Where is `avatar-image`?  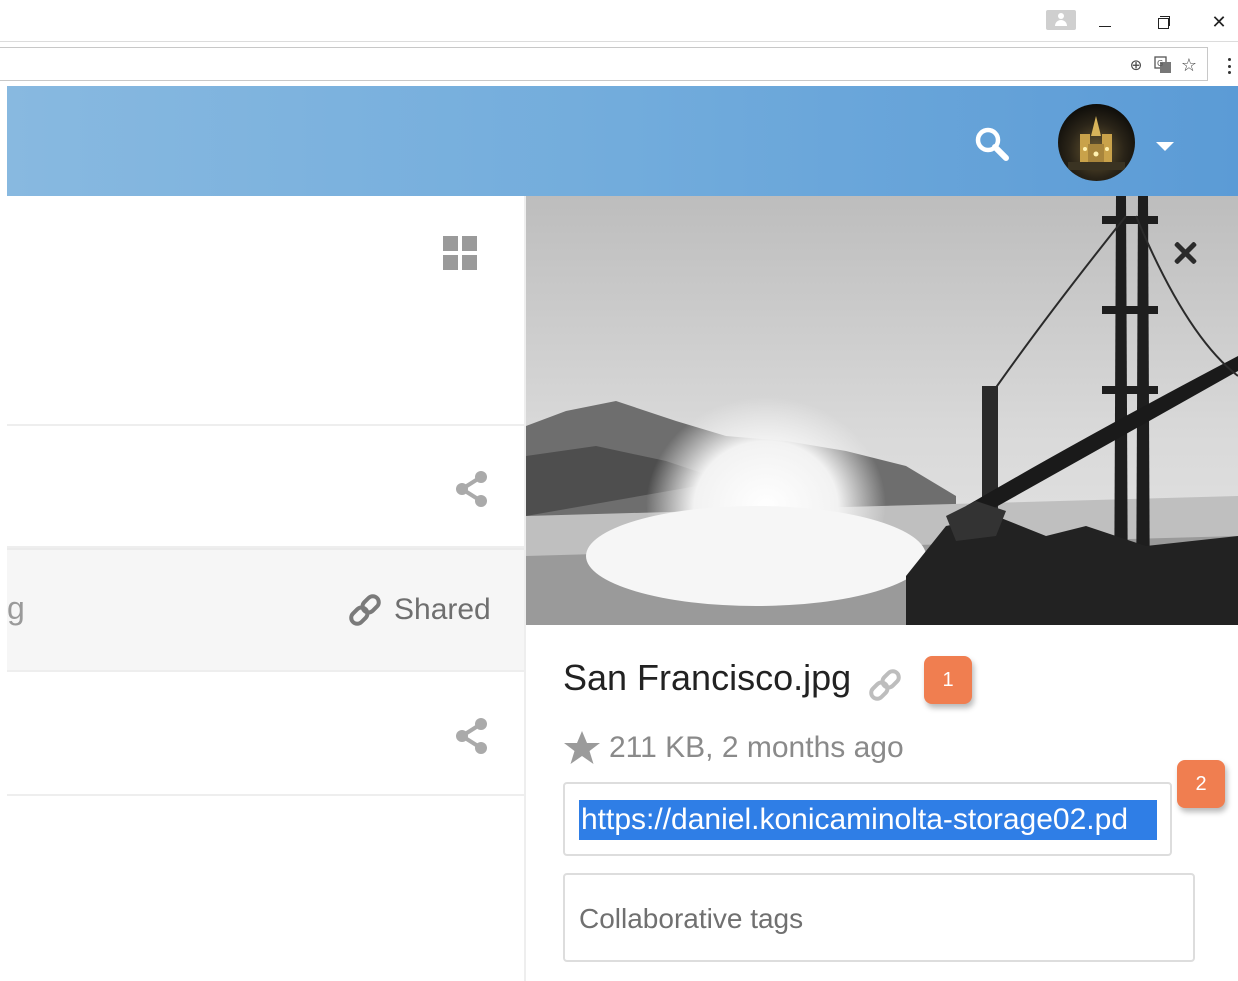
avatar-image is located at coordinates (1096, 142).